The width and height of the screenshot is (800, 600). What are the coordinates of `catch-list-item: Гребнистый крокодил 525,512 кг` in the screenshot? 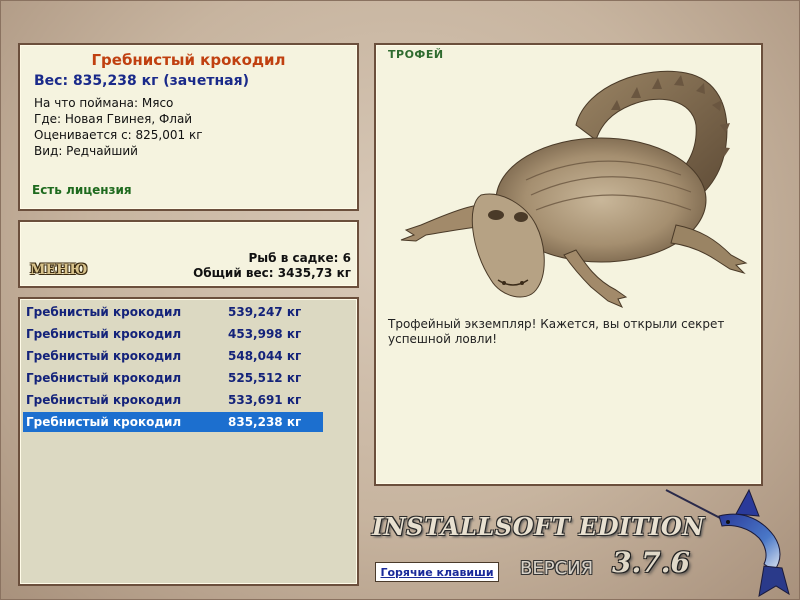 It's located at (173, 378).